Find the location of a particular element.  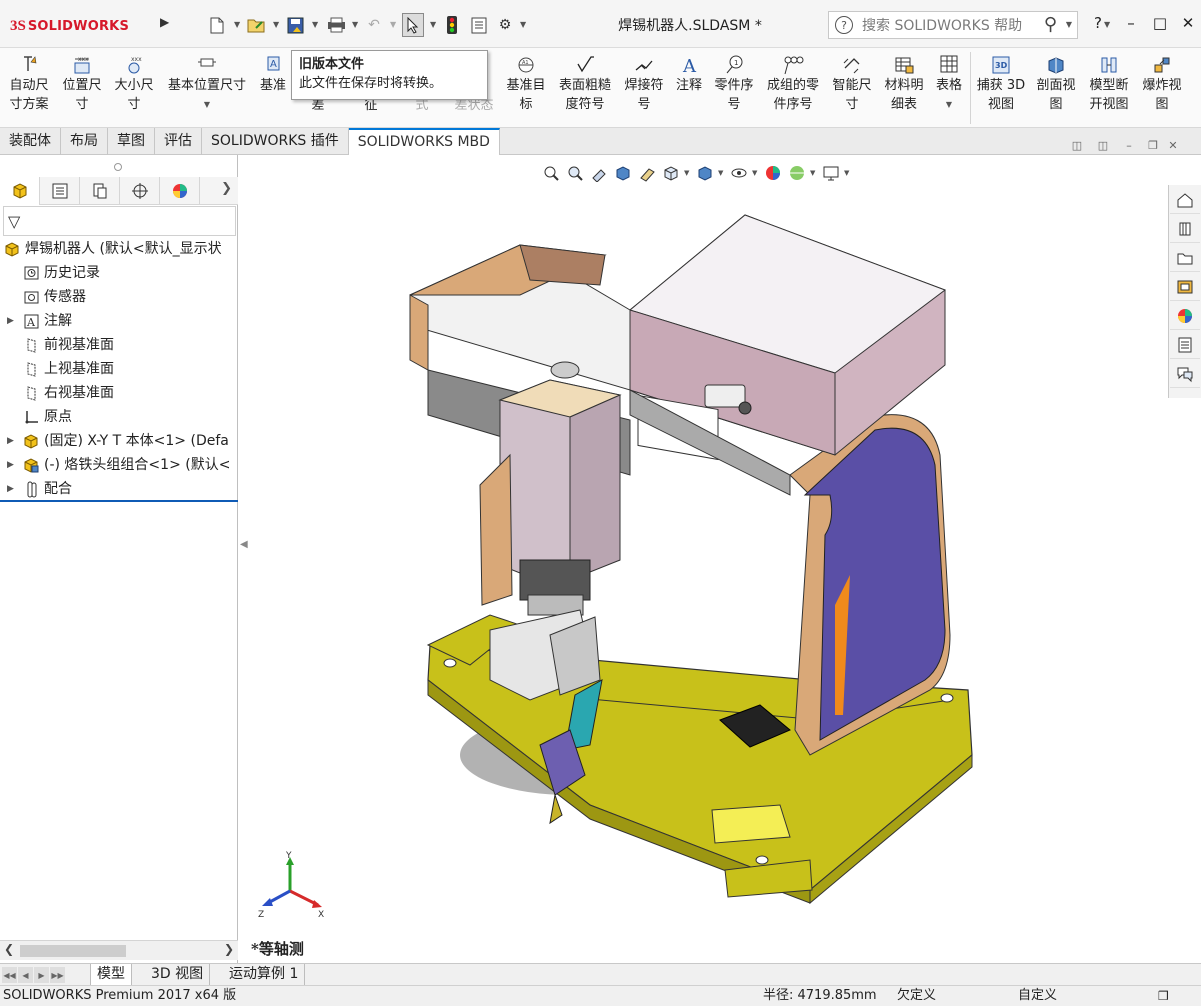

menu-expand-icon: ▶ is located at coordinates (165, 24).